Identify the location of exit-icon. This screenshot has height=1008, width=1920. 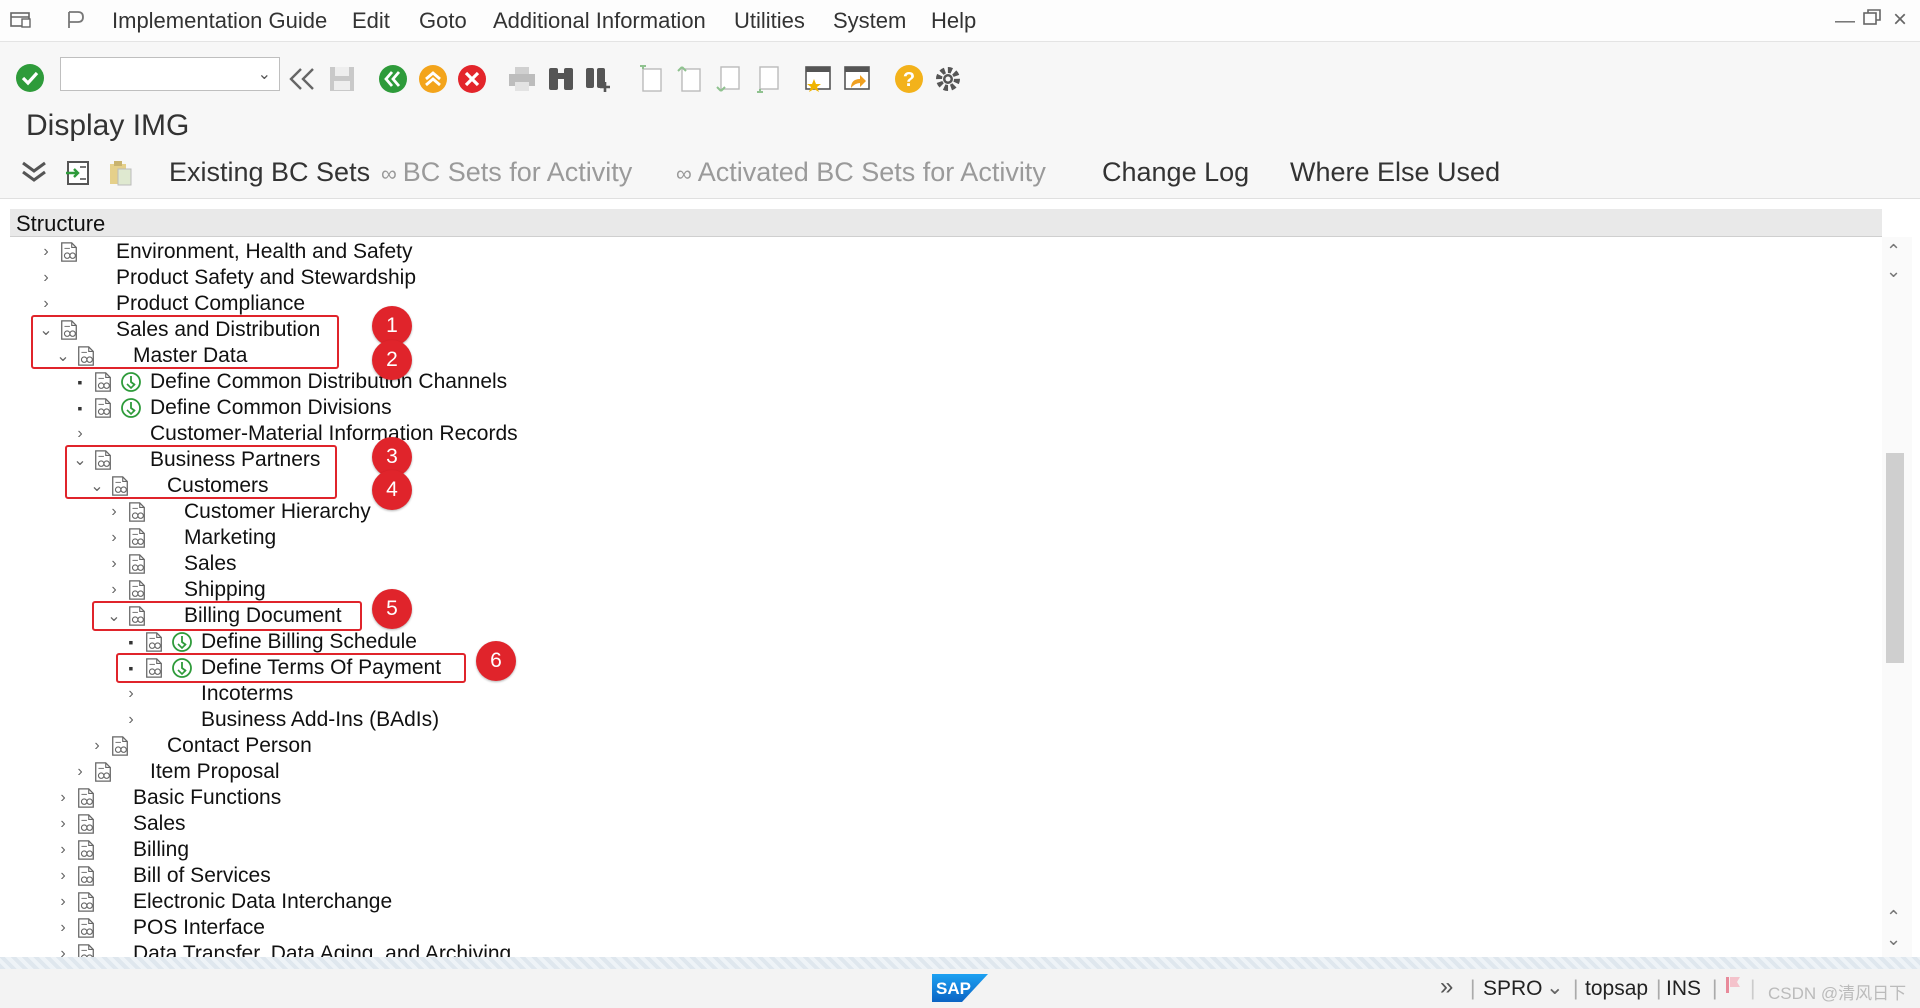
(433, 79).